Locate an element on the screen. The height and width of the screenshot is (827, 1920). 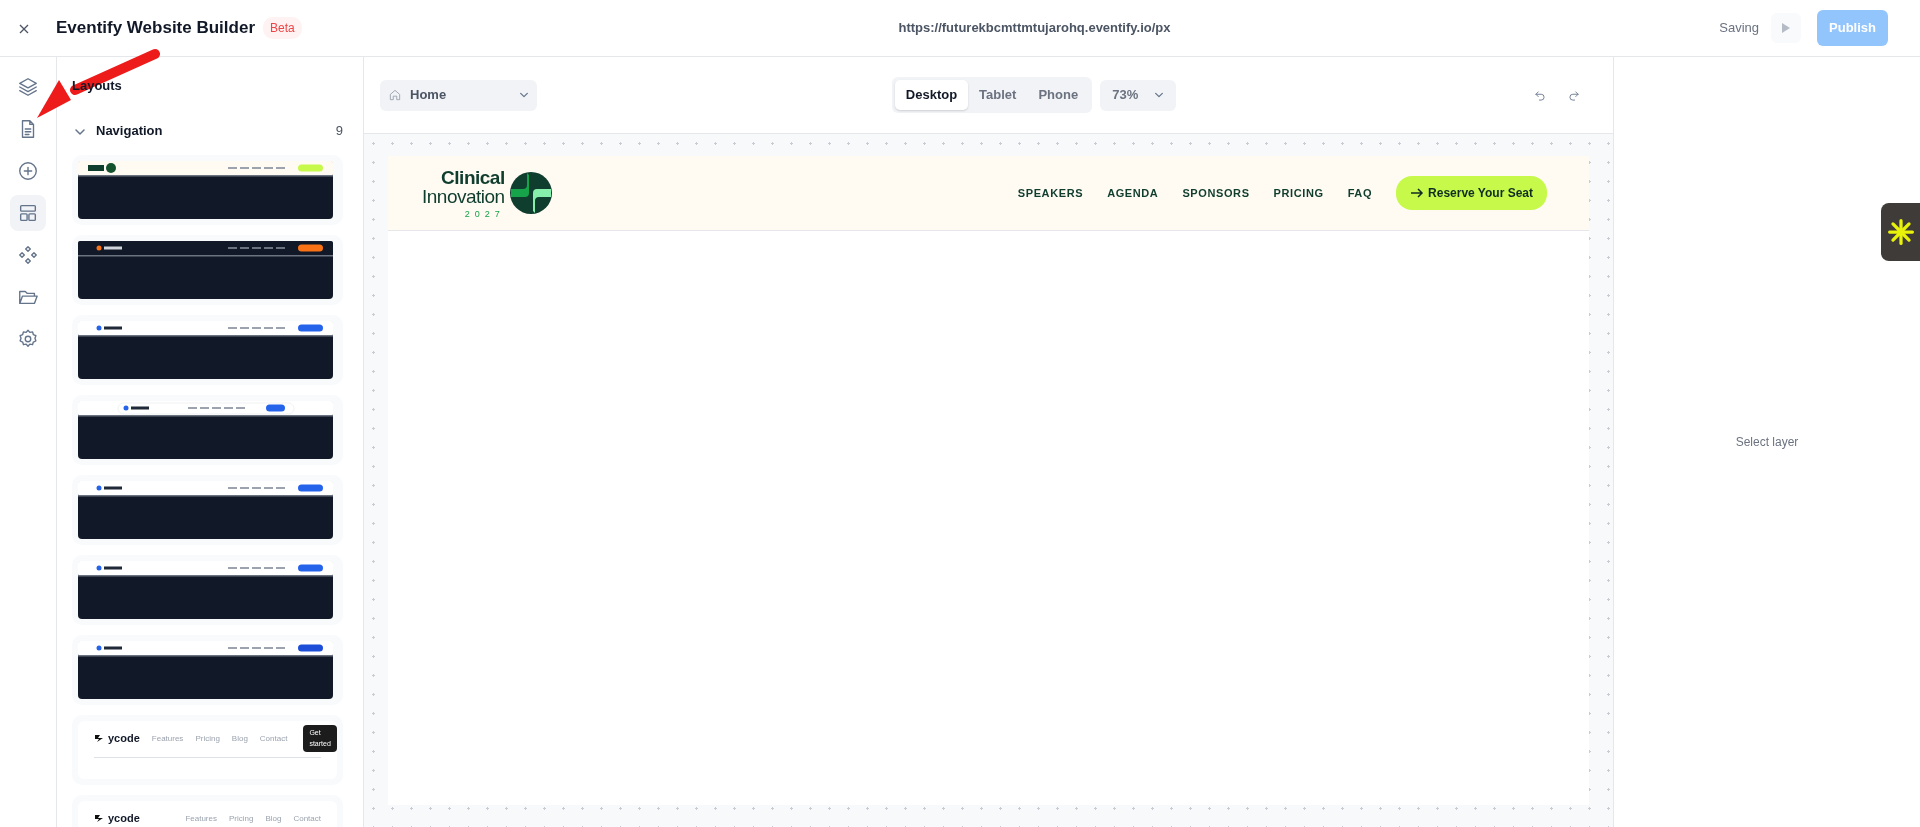
item-count: 9 is located at coordinates (339, 131).